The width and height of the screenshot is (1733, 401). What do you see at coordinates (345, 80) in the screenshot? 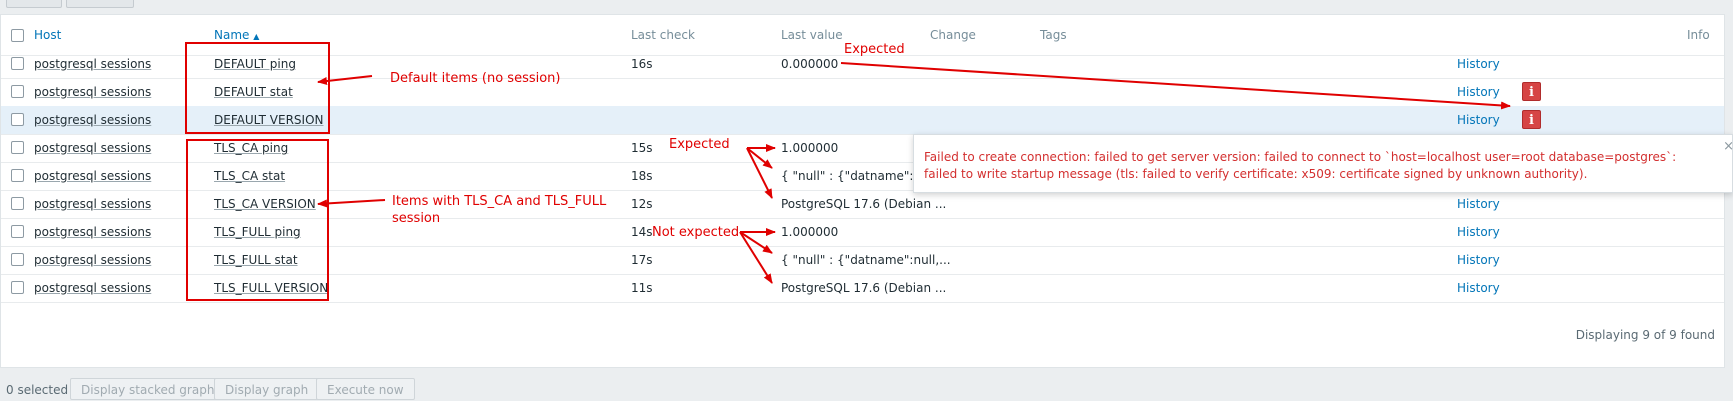
I see `arrow-default-items` at bounding box center [345, 80].